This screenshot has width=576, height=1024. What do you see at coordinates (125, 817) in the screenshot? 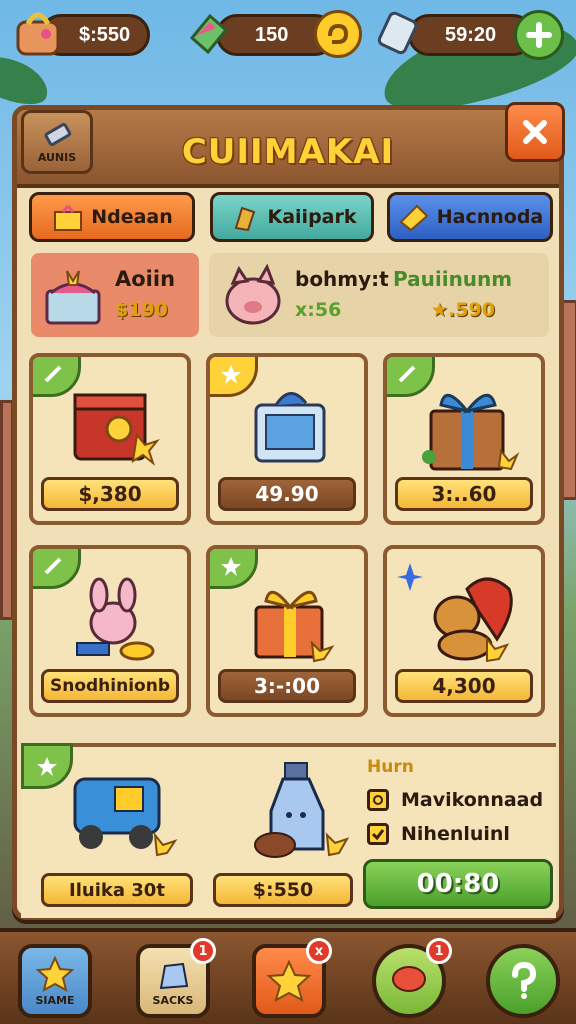
I see `truck-icon` at bounding box center [125, 817].